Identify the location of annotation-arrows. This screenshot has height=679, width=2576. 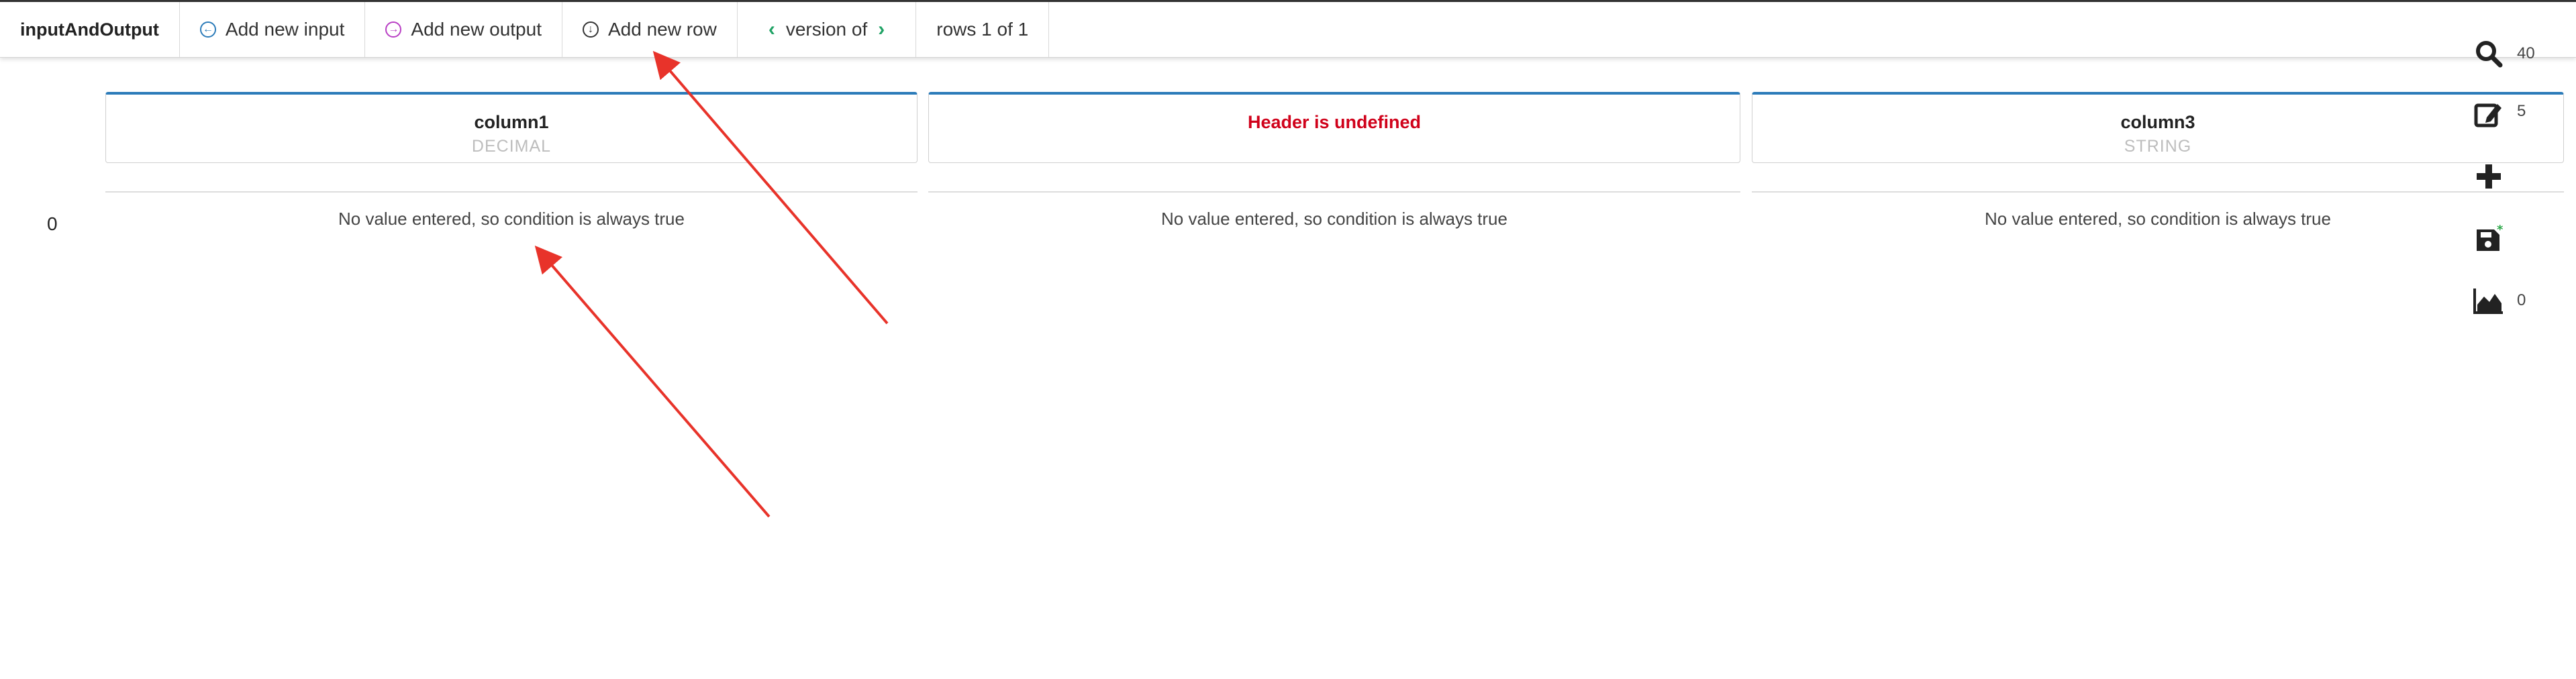
(711, 284).